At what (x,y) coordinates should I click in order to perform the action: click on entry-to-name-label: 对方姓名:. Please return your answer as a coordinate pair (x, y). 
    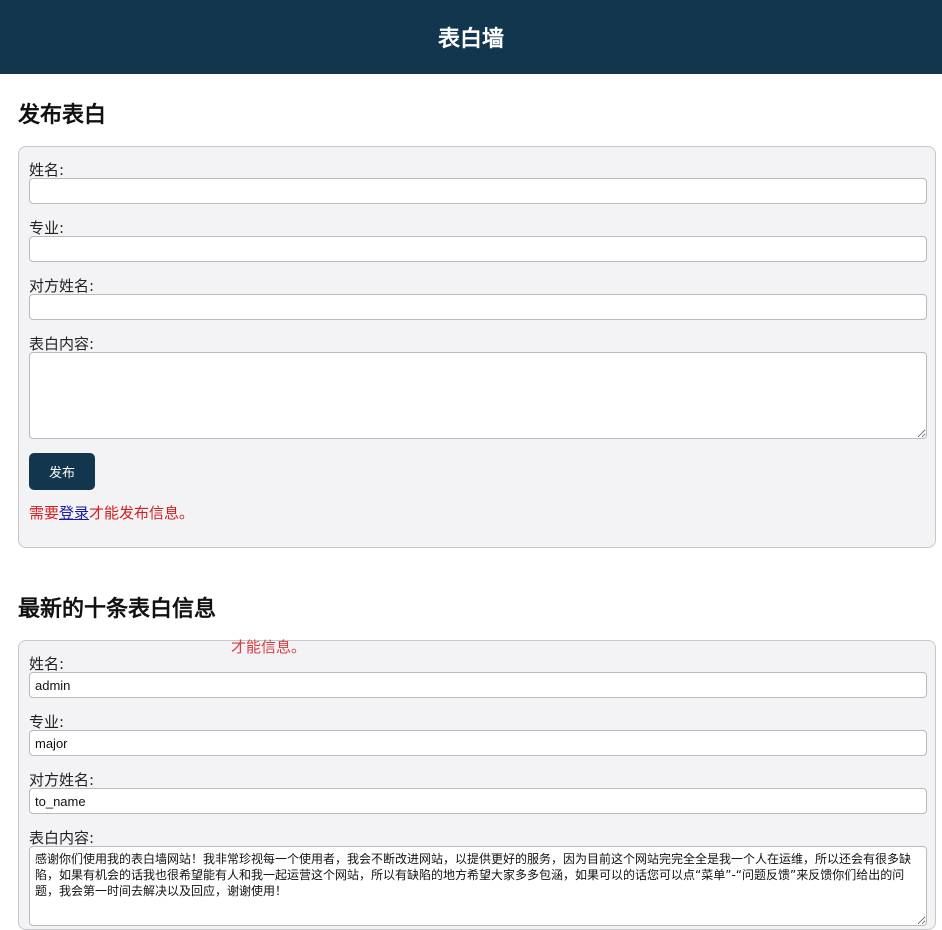
    Looking at the image, I should click on (62, 780).